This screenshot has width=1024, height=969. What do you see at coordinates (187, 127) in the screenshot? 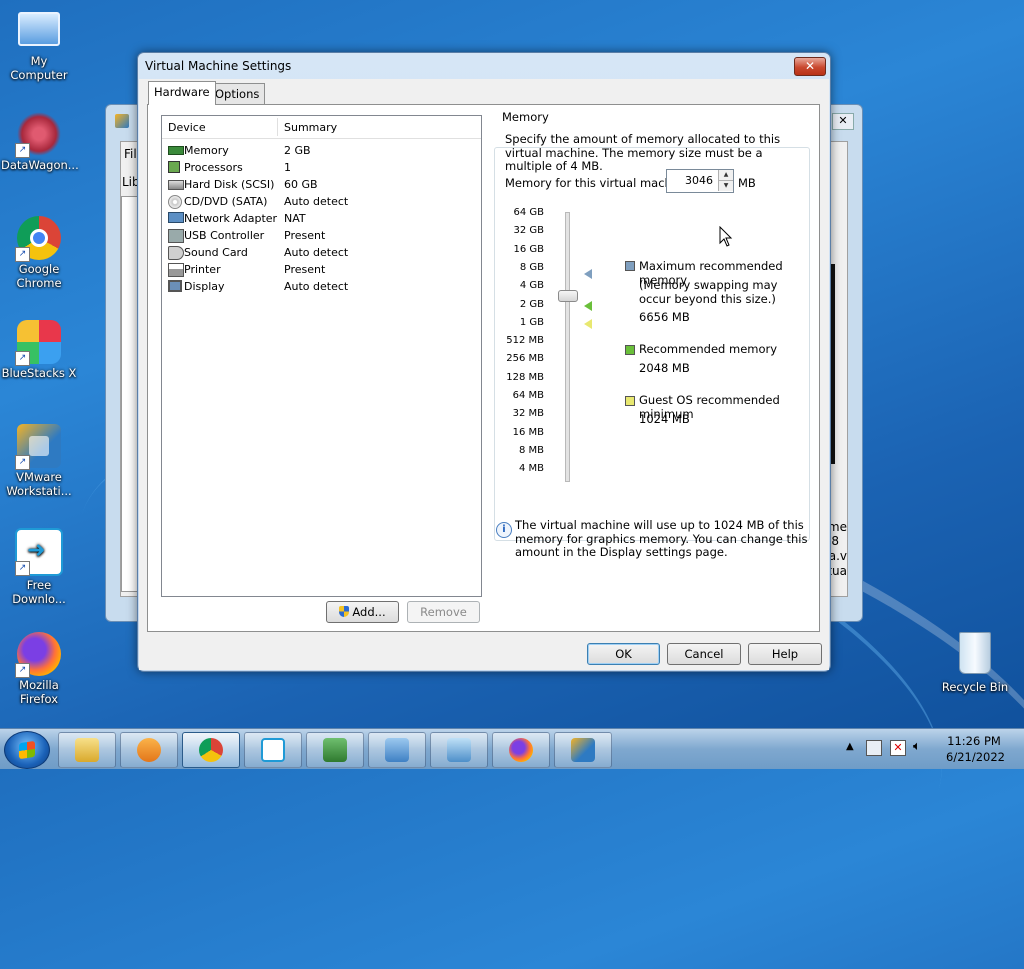
I see `column-device: Device` at bounding box center [187, 127].